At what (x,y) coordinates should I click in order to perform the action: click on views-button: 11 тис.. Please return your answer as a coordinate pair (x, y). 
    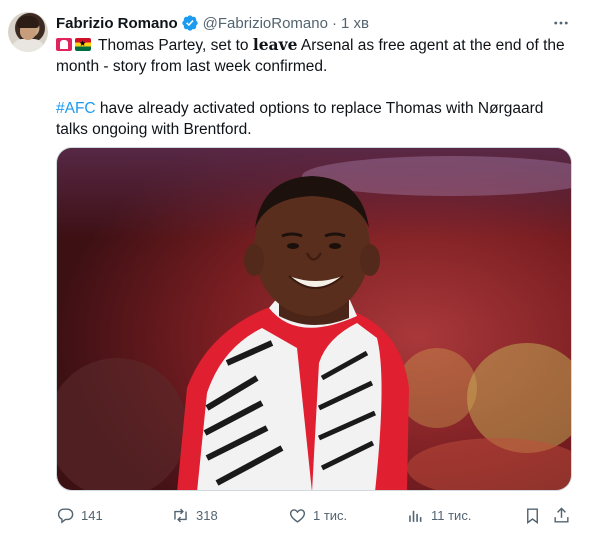
    Looking at the image, I should click on (438, 515).